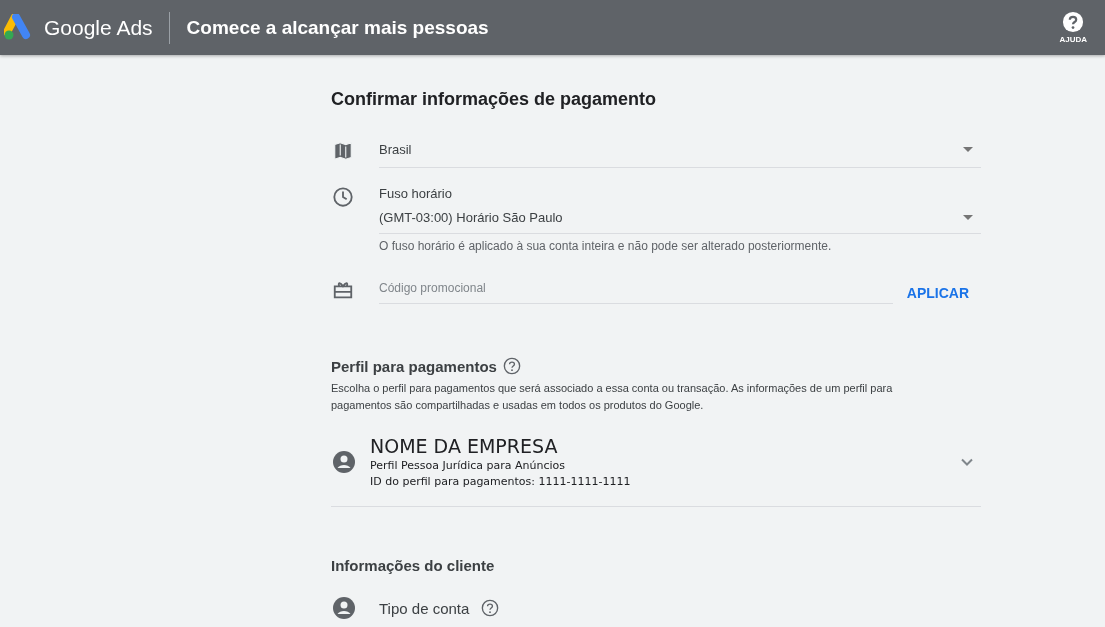  Describe the element at coordinates (343, 197) in the screenshot. I see `clock-icon` at that location.